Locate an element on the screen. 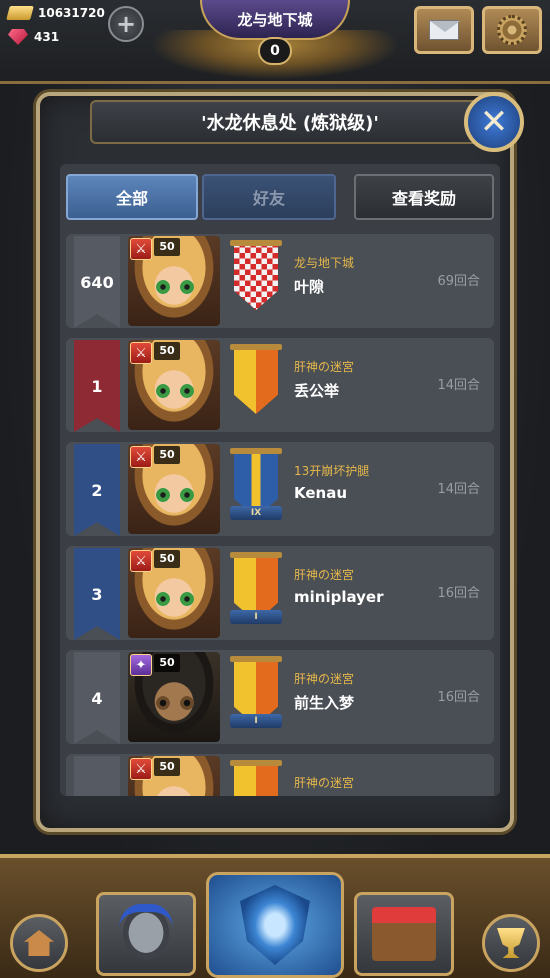  turn-count: 69回合 is located at coordinates (458, 281).